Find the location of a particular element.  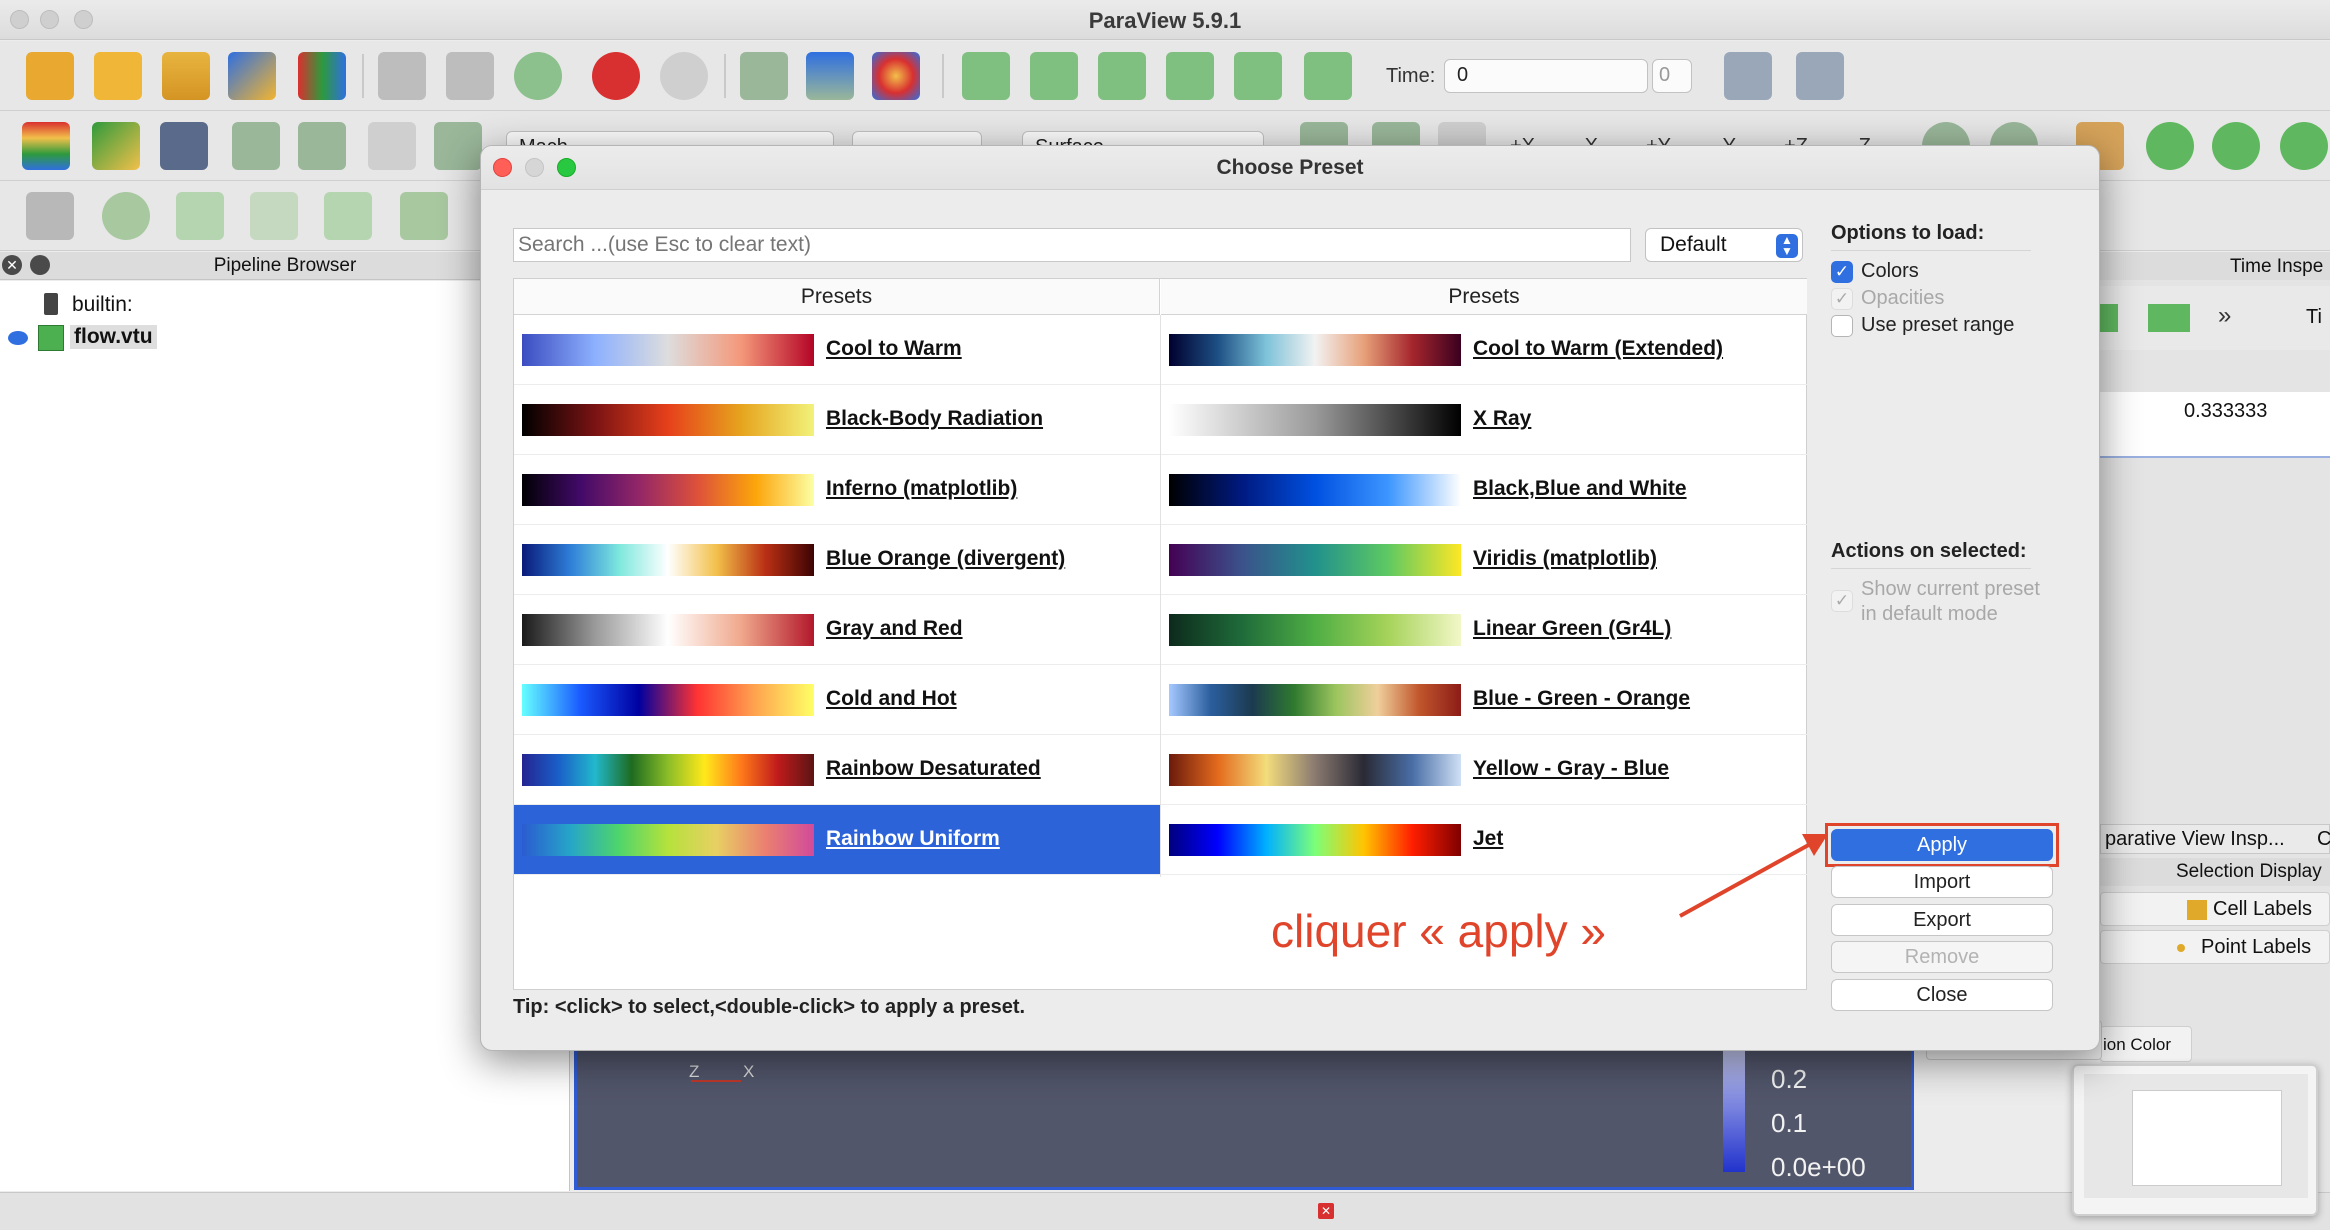

preset-name: Cool to Warm is located at coordinates (894, 348).